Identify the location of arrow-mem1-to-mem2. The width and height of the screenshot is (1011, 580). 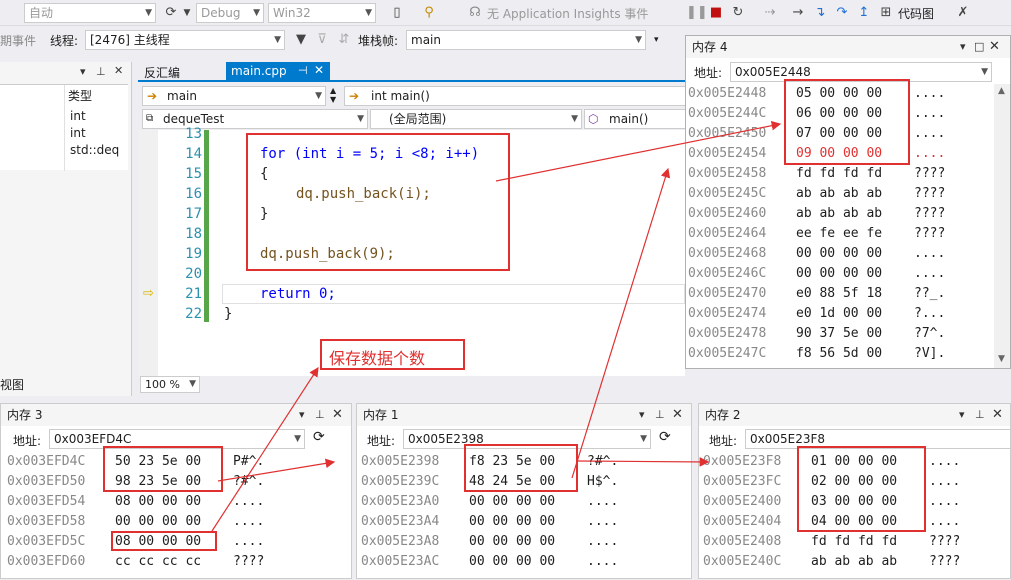
(643, 462).